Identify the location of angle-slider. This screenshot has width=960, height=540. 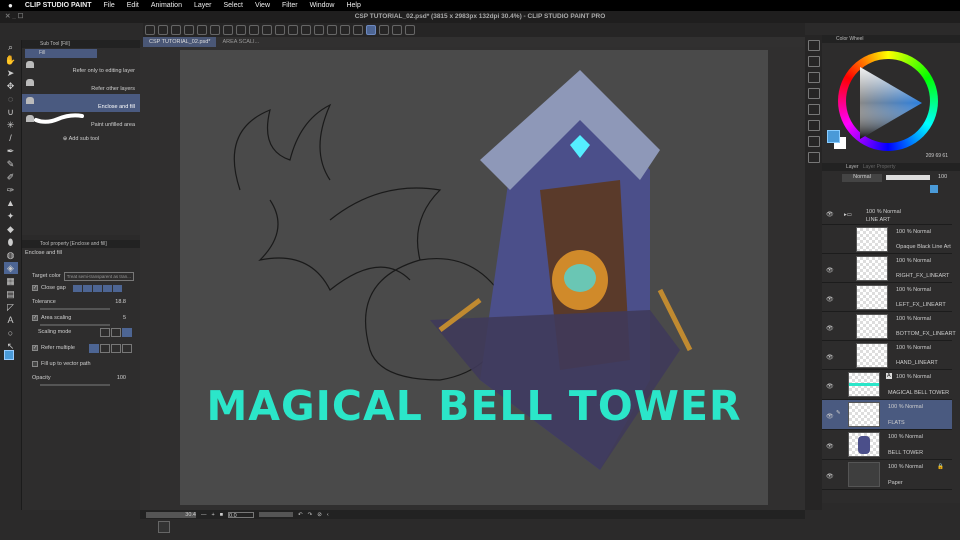
(276, 514).